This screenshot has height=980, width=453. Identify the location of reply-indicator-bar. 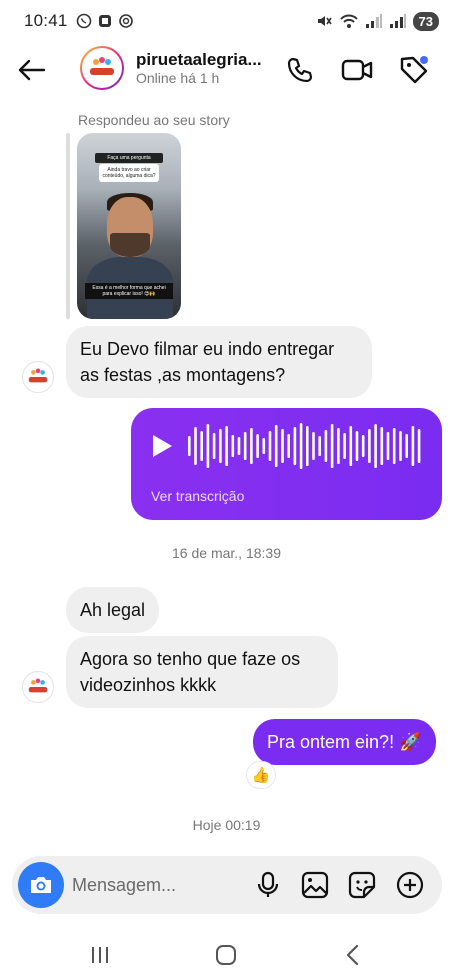
(68, 226).